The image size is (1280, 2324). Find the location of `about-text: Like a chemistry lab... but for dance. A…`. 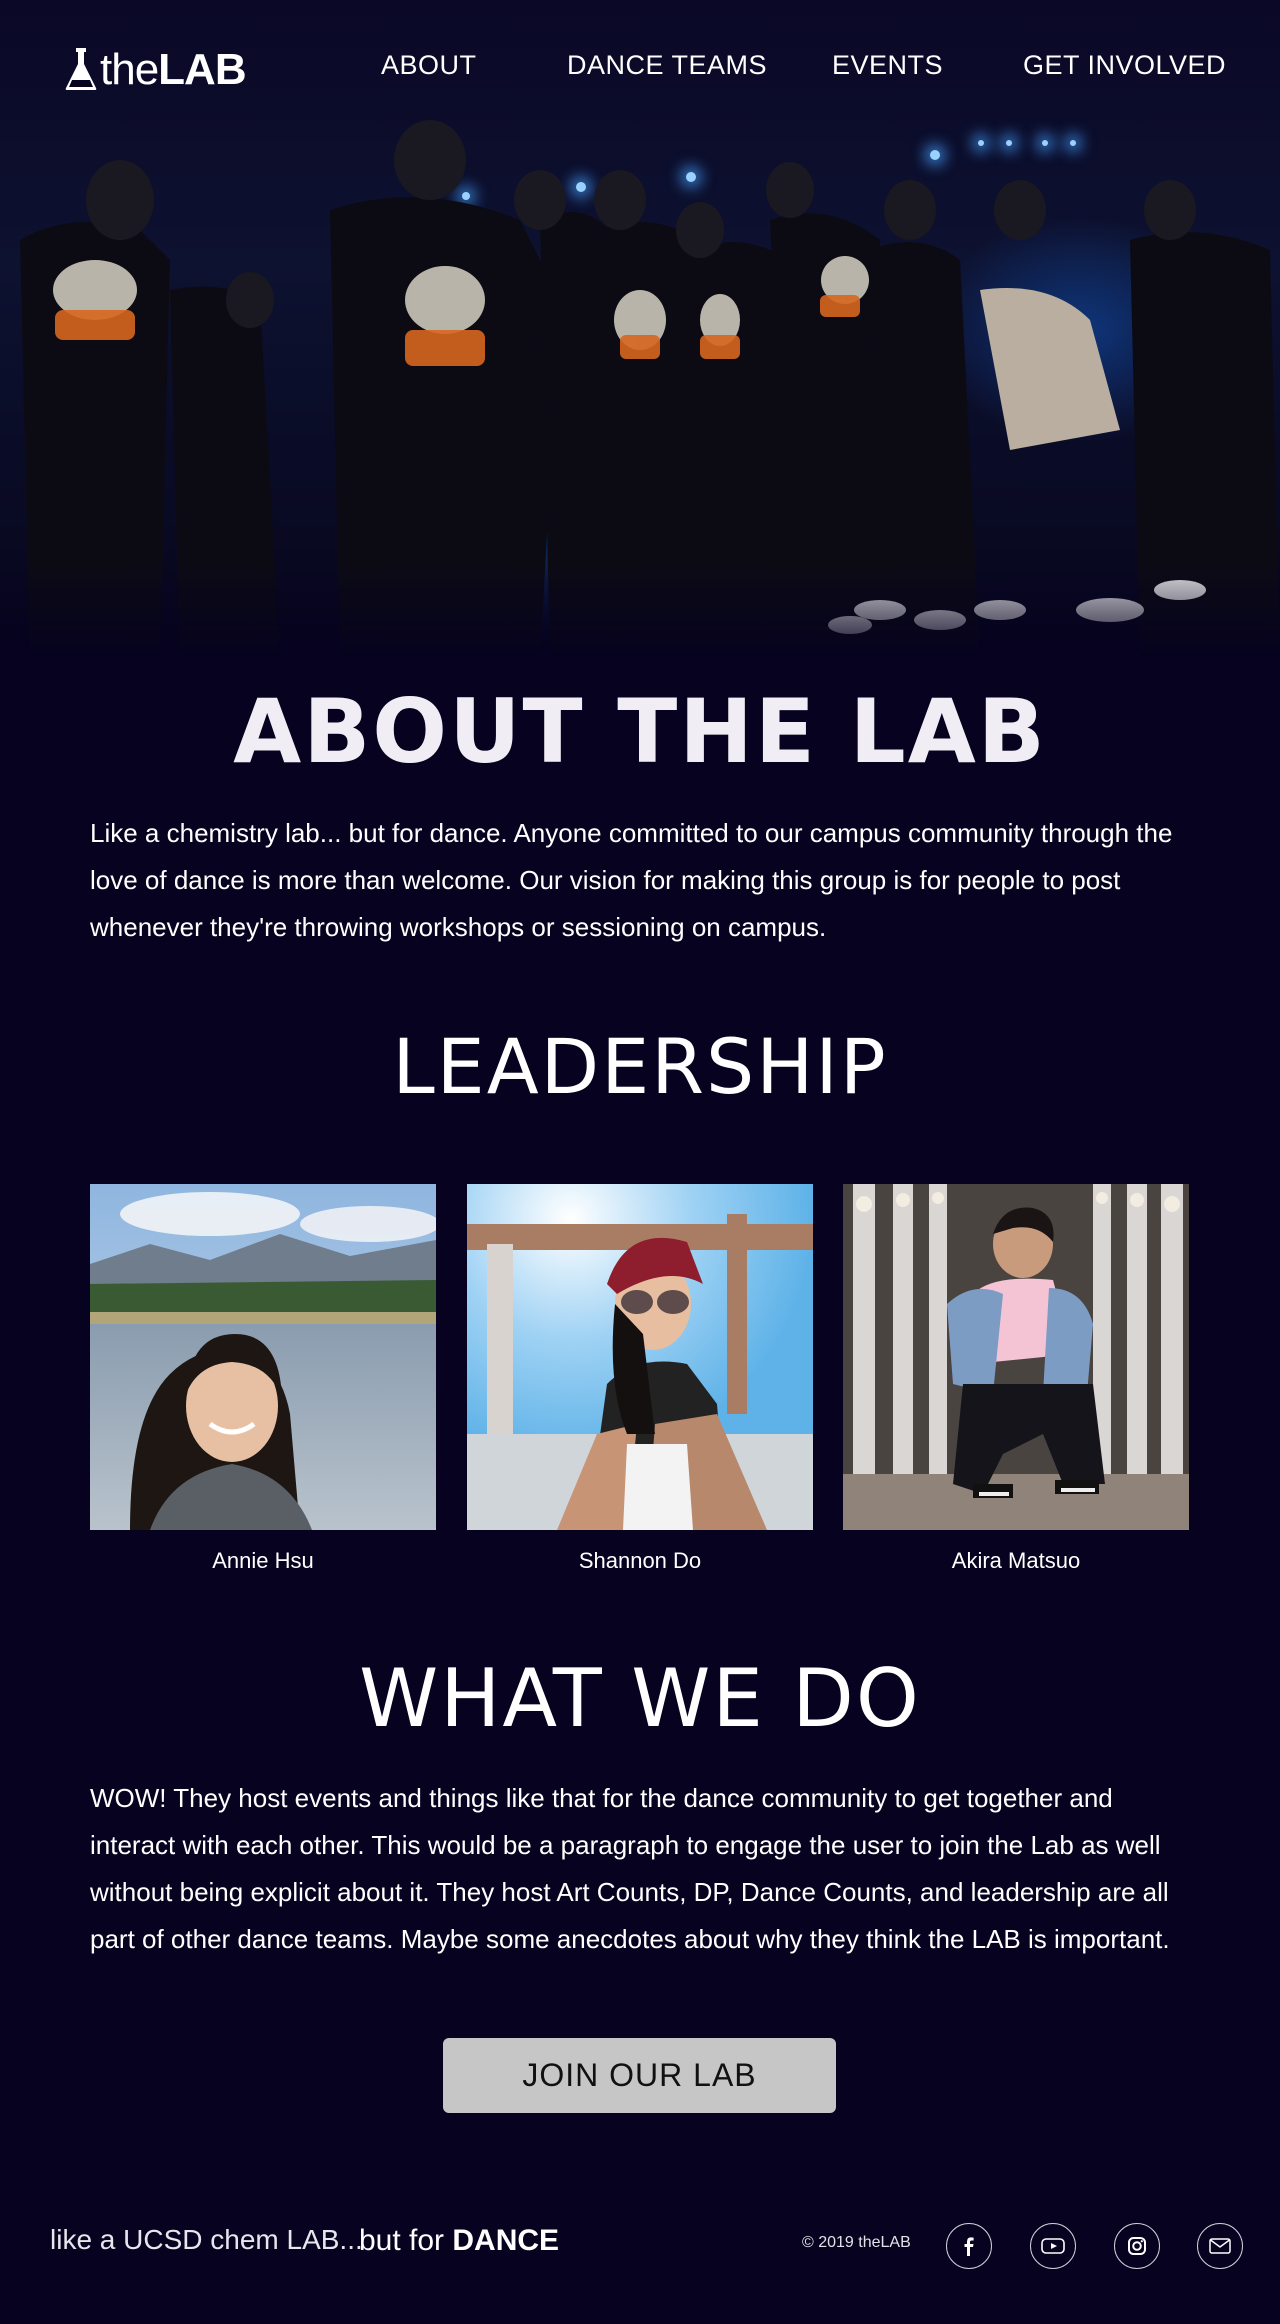

about-text: Like a chemistry lab... but for dance. A… is located at coordinates (631, 880).